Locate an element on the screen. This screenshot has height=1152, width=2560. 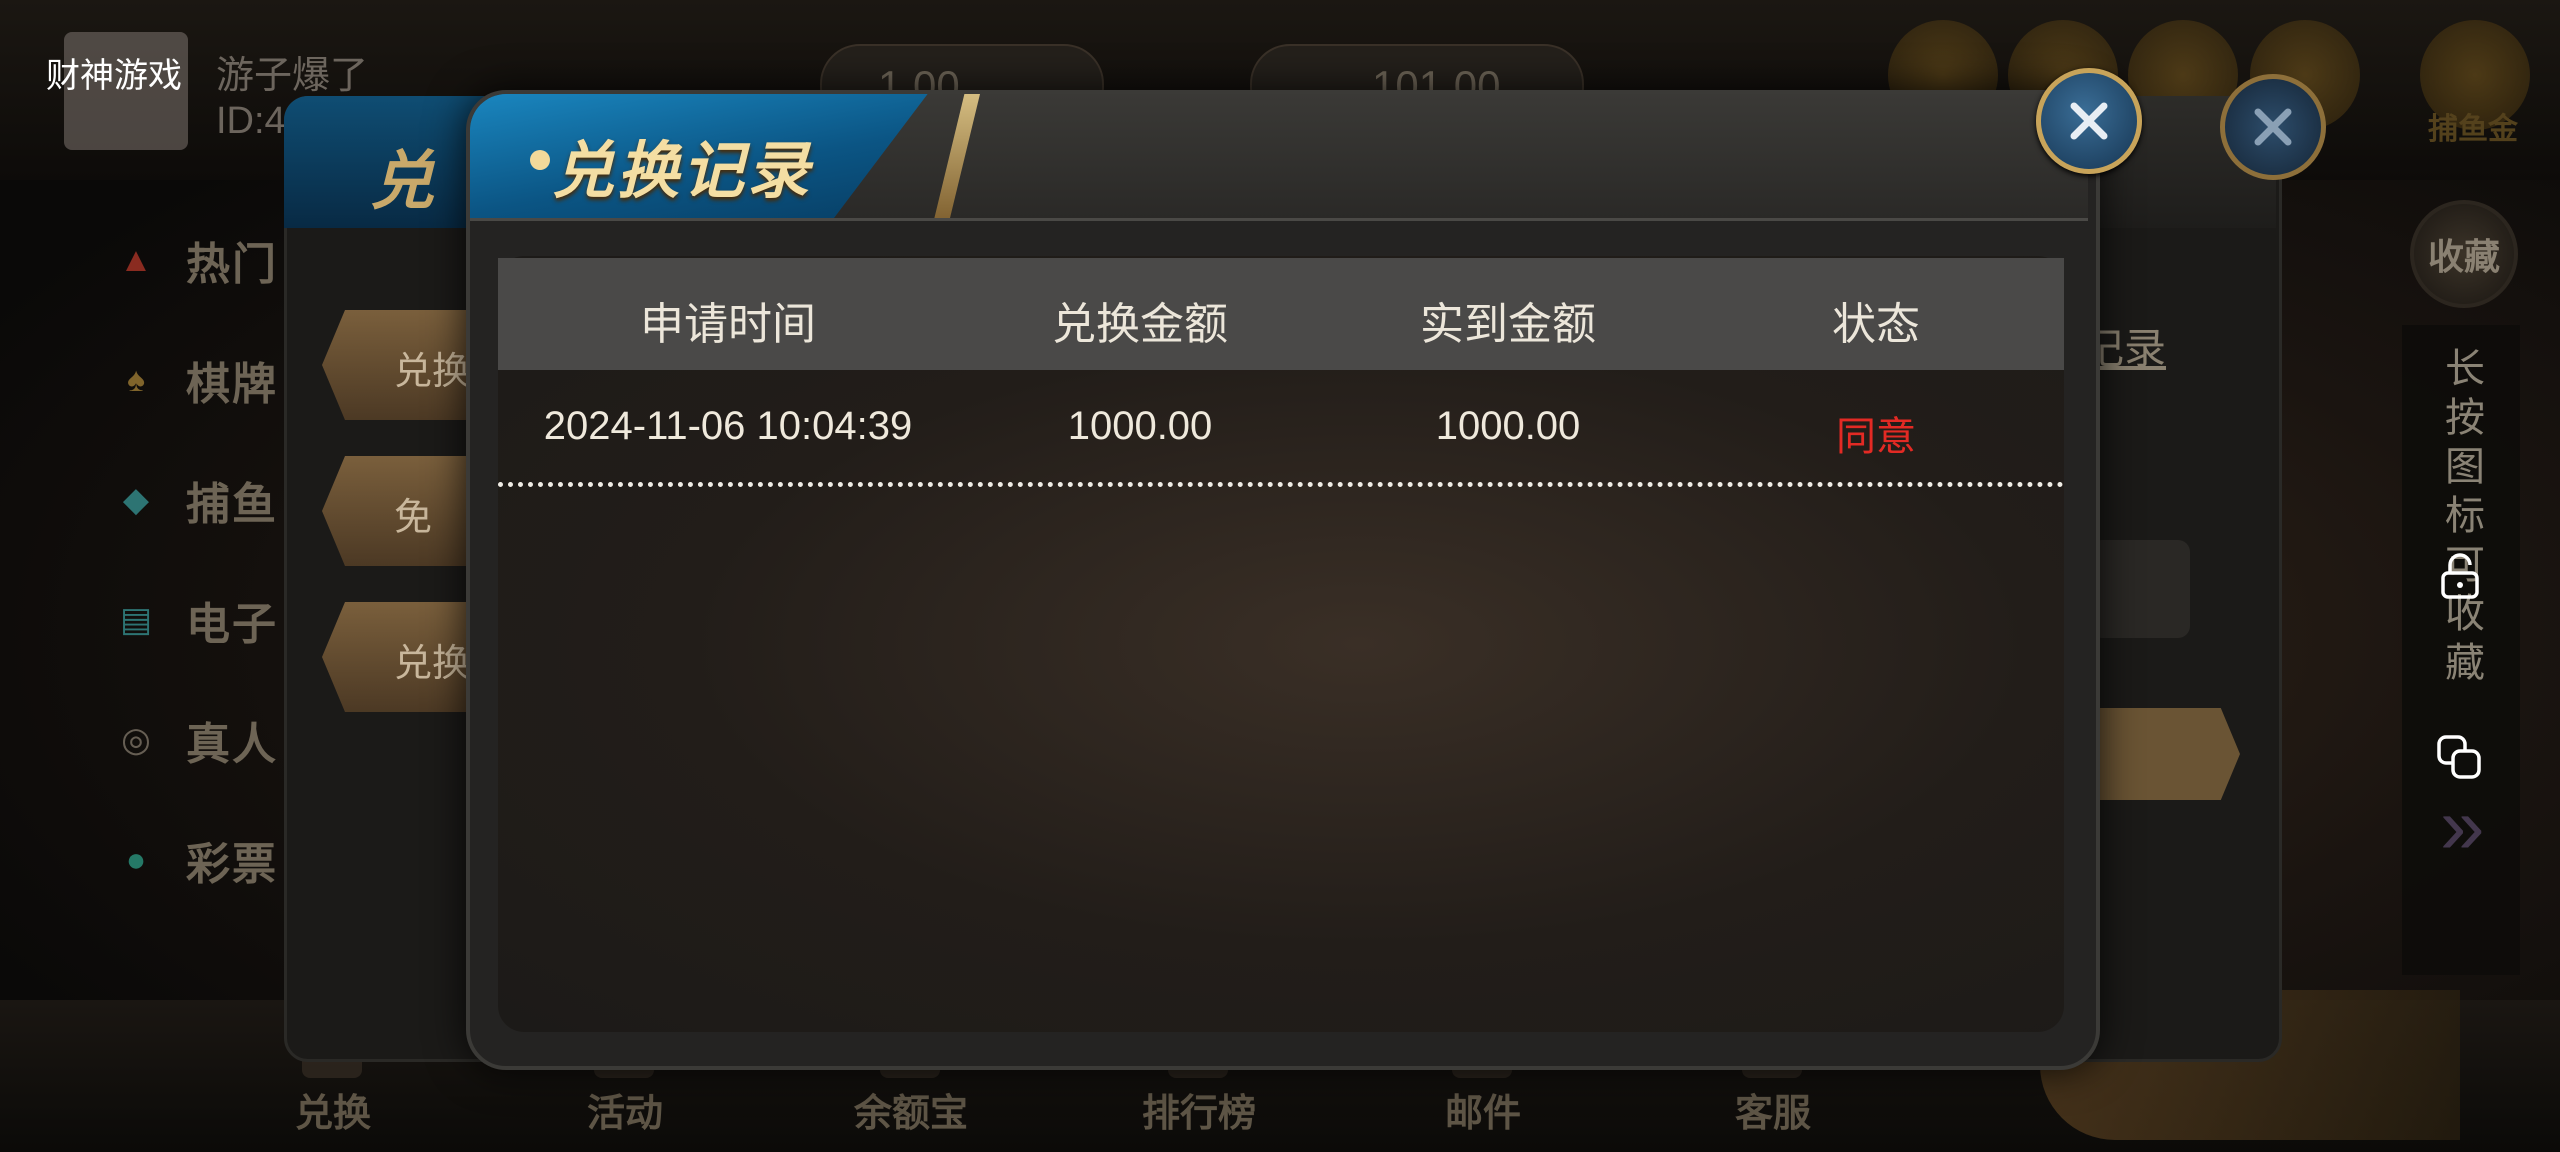
chevron-right-icon: » is located at coordinates (2462, 826).